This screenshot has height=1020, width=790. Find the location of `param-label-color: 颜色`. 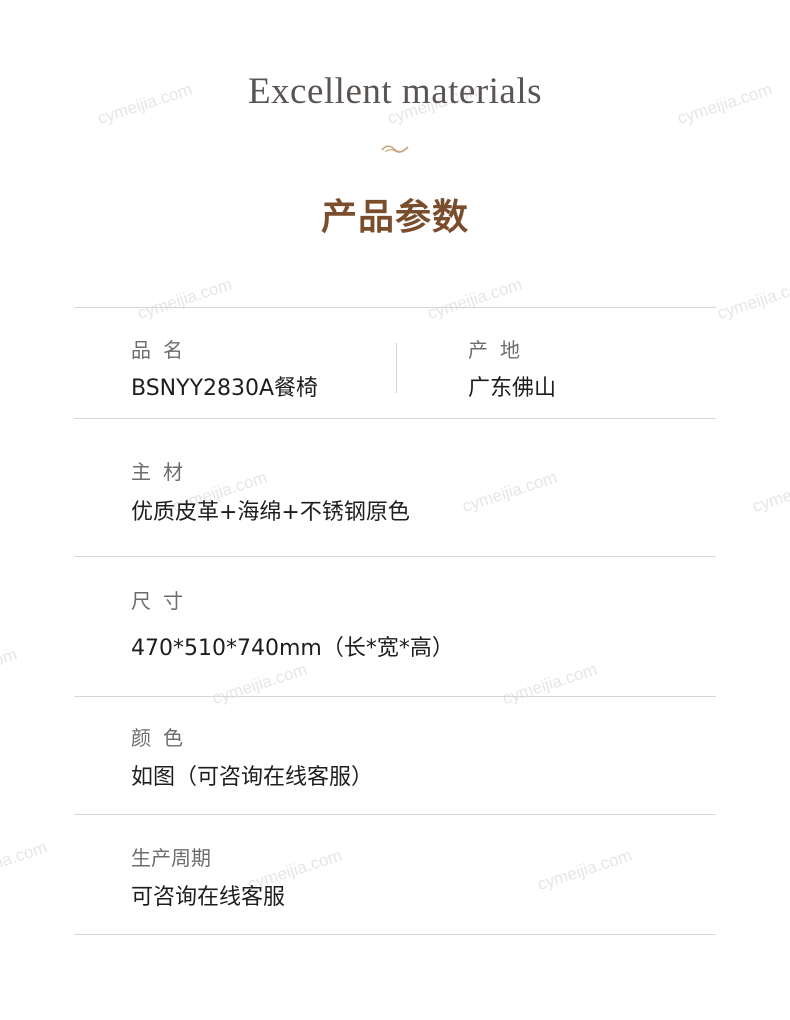

param-label-color: 颜色 is located at coordinates (163, 738).